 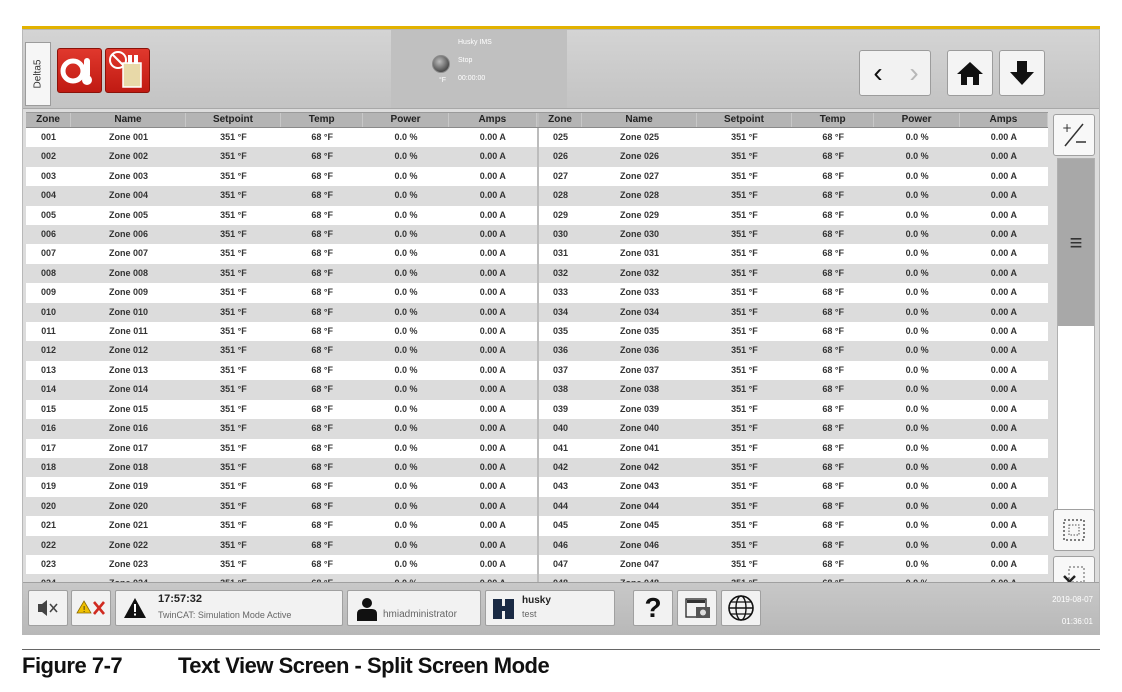 I want to click on table-scrollbar: ≡, so click(x=1076, y=353).